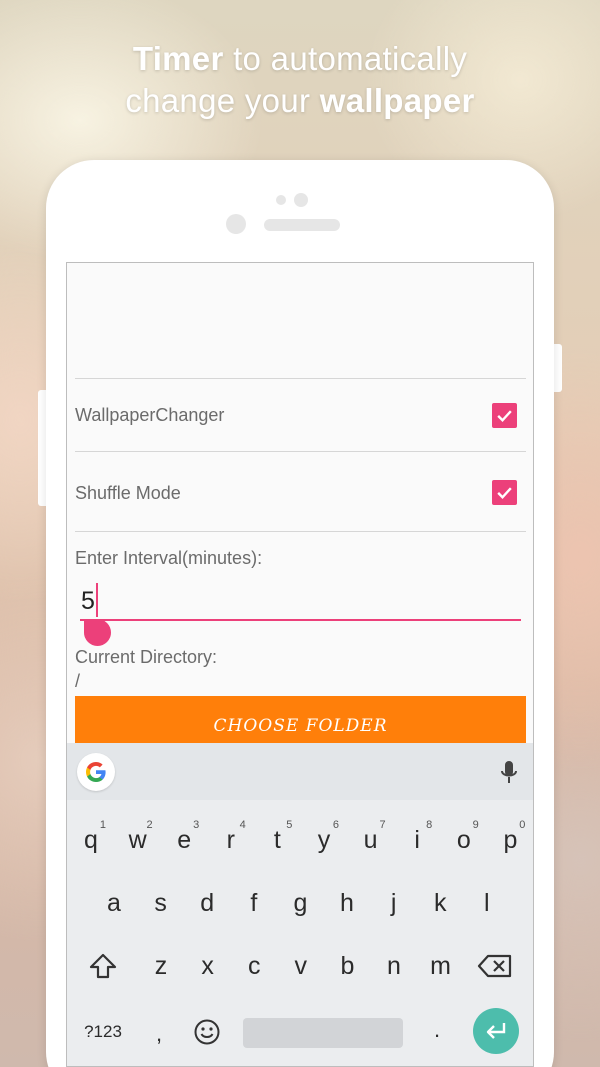 The image size is (600, 1067). I want to click on key-label: y, so click(324, 839).